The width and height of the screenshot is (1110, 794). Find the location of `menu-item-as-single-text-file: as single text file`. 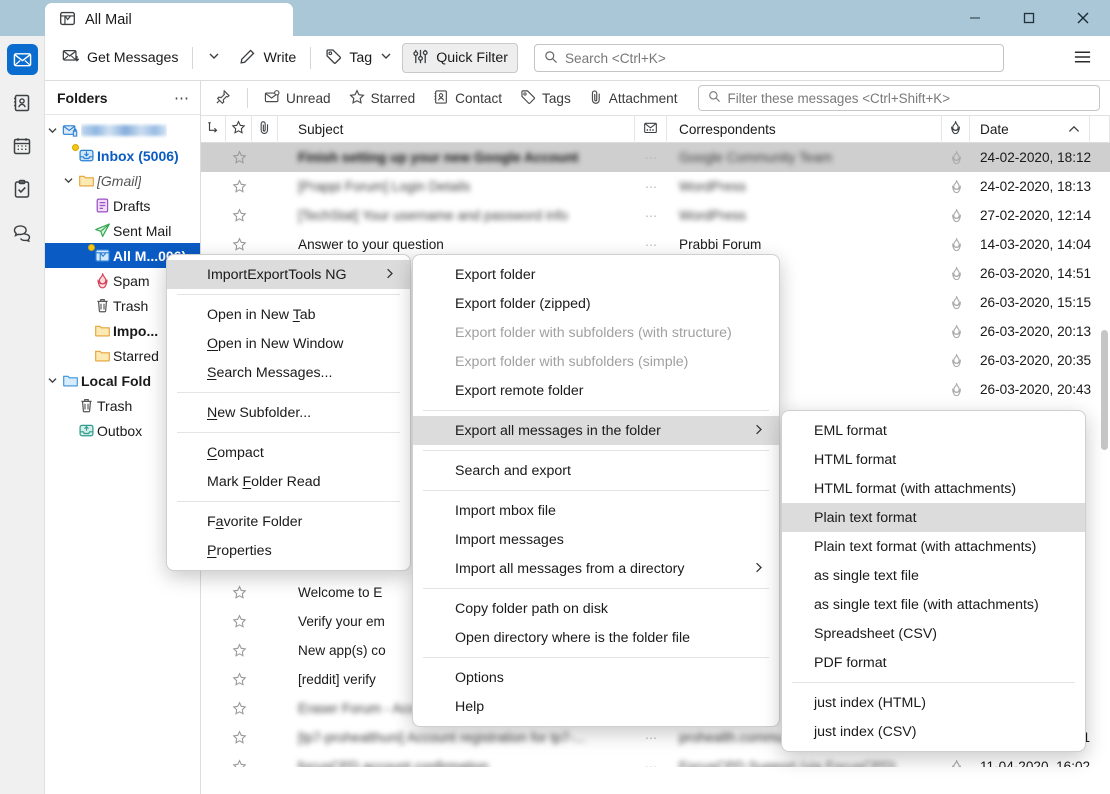

menu-item-as-single-text-file: as single text file is located at coordinates (933, 575).